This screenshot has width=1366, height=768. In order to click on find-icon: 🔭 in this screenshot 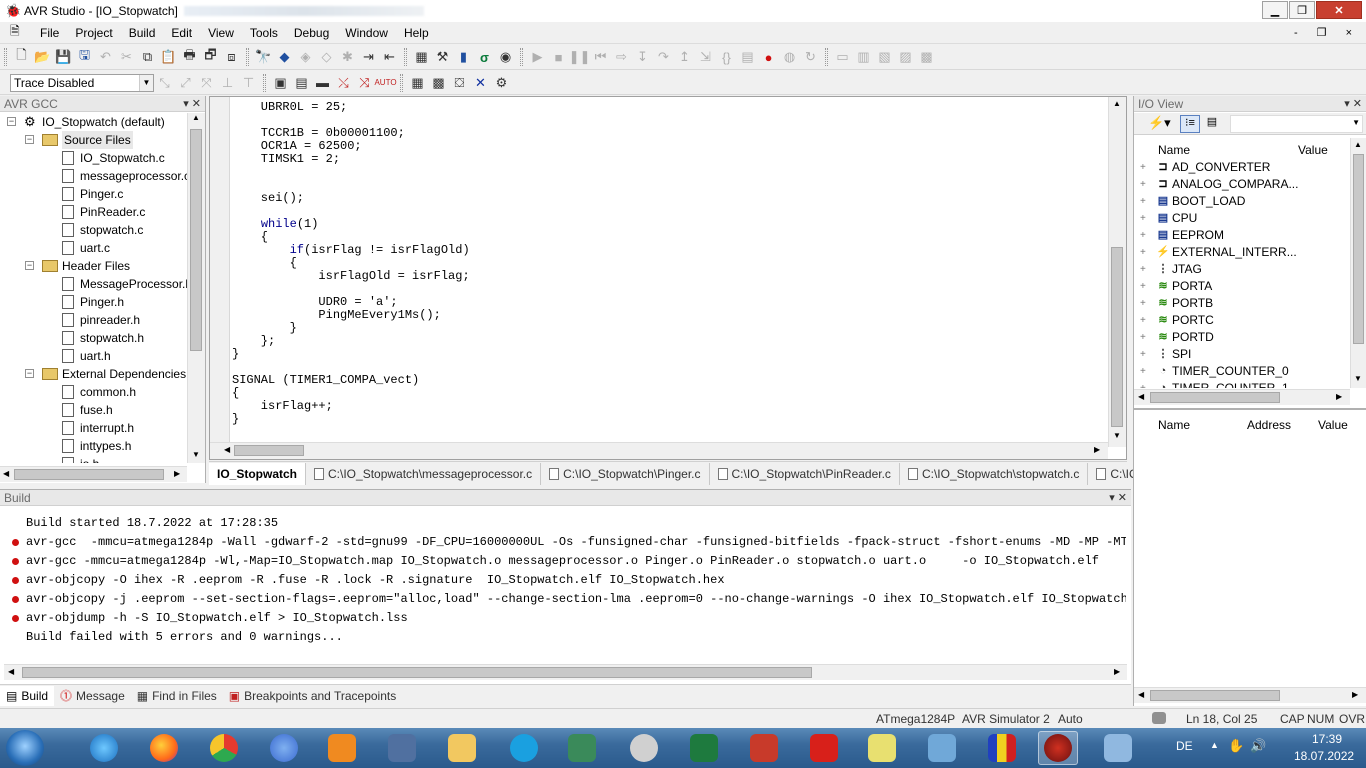, I will do `click(263, 57)`.